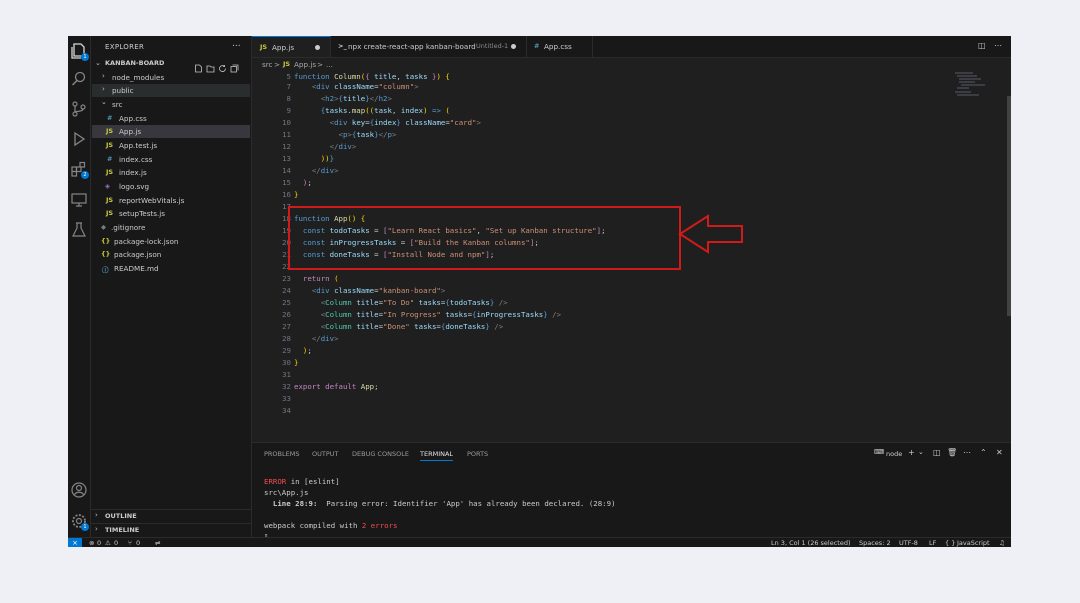 The width and height of the screenshot is (1080, 603). What do you see at coordinates (79, 490) in the screenshot?
I see `account-icon` at bounding box center [79, 490].